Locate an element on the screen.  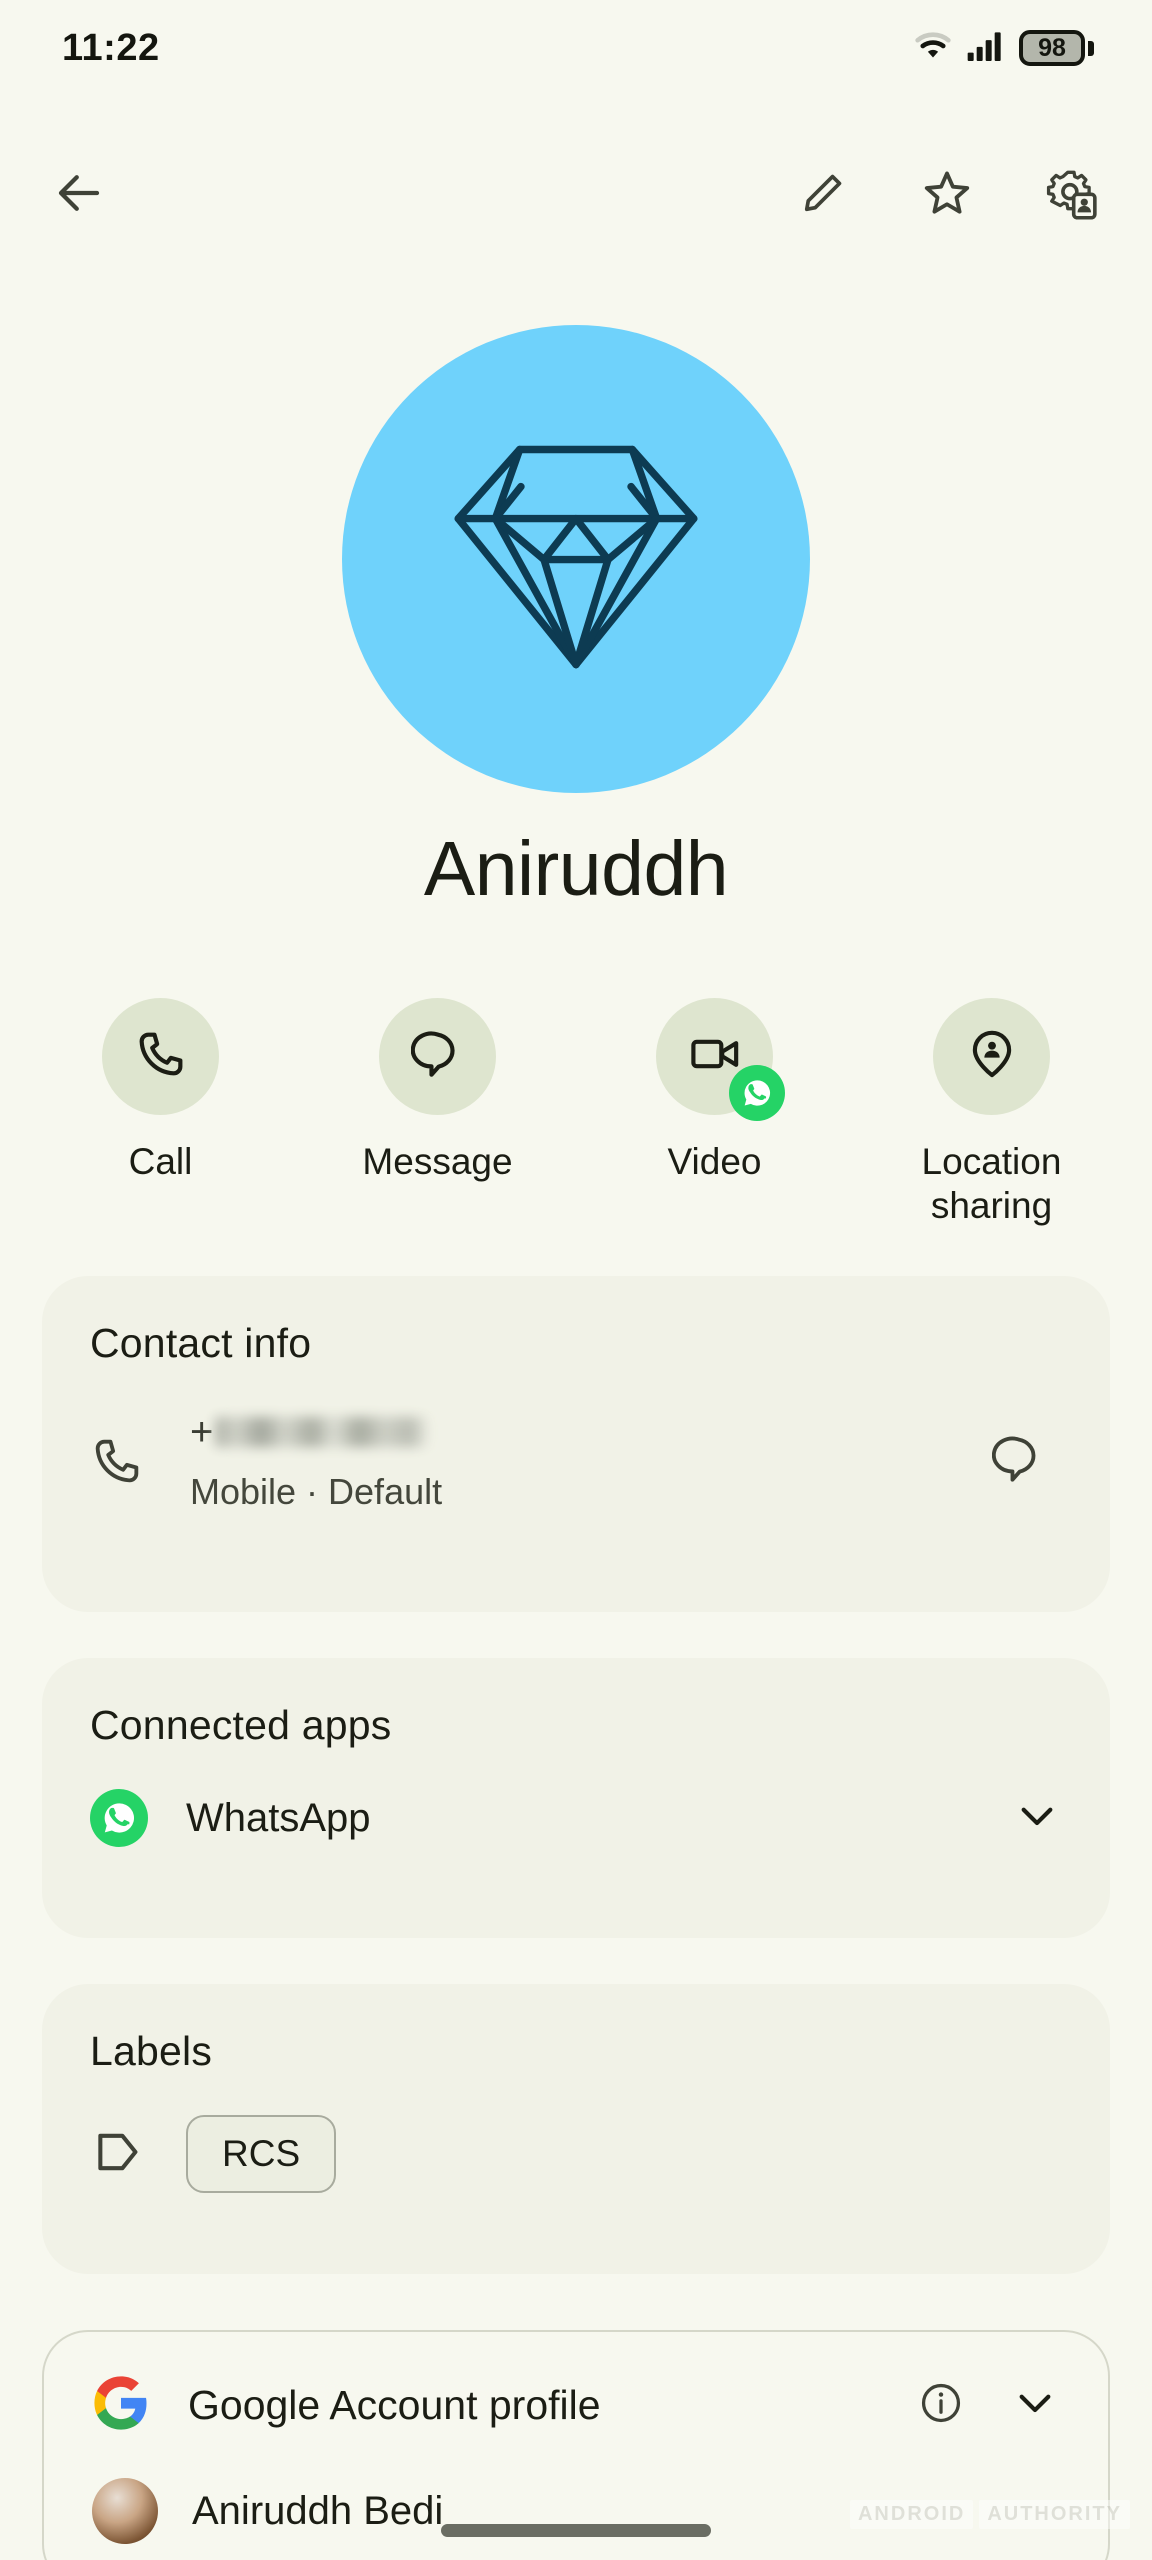
avatar is located at coordinates (576, 559).